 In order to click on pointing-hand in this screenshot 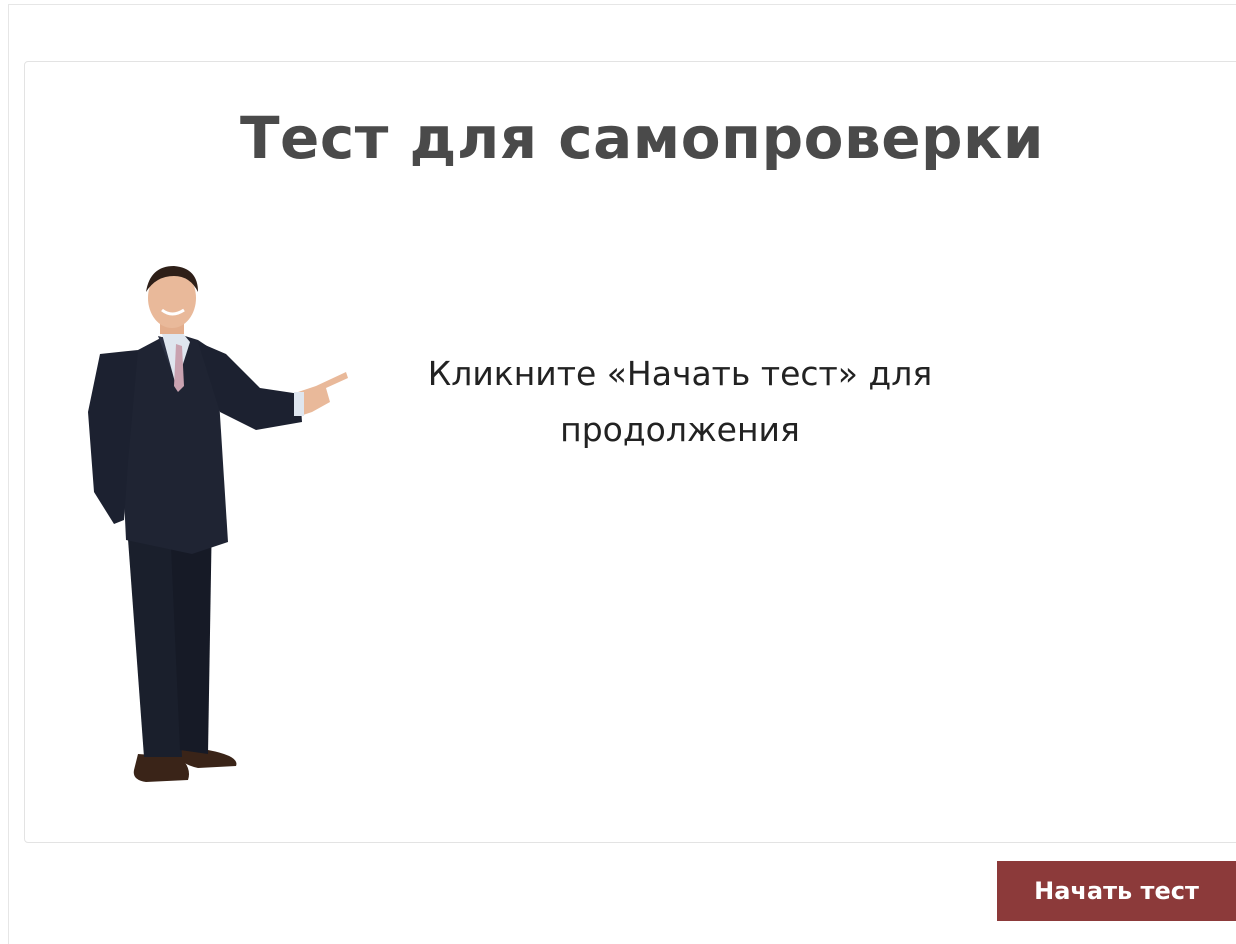, I will do `click(321, 394)`.